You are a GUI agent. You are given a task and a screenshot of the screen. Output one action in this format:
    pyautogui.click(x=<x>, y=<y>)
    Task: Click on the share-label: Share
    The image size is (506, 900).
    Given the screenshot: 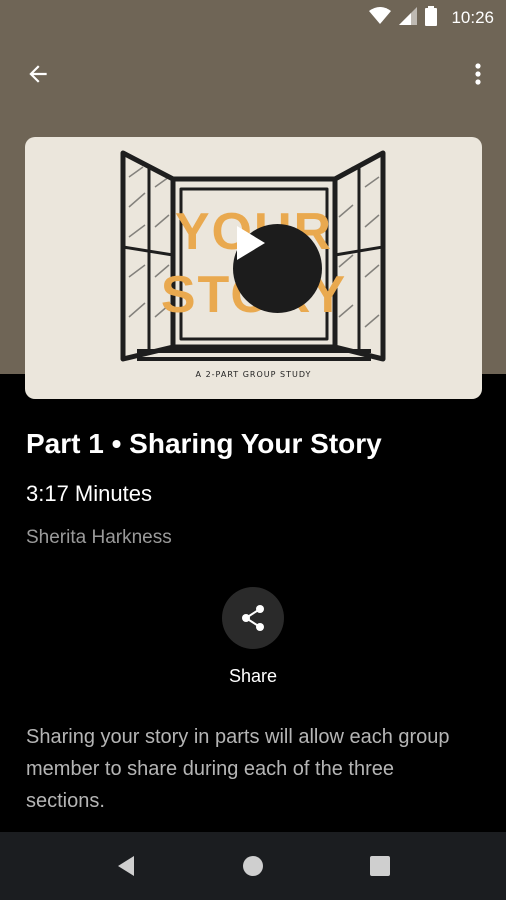 What is the action you would take?
    pyautogui.click(x=253, y=676)
    